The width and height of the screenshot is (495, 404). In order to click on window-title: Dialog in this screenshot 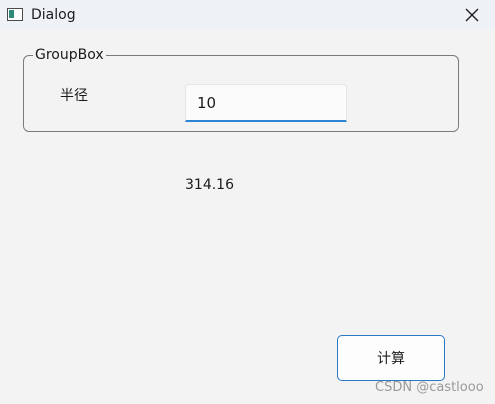, I will do `click(53, 15)`.